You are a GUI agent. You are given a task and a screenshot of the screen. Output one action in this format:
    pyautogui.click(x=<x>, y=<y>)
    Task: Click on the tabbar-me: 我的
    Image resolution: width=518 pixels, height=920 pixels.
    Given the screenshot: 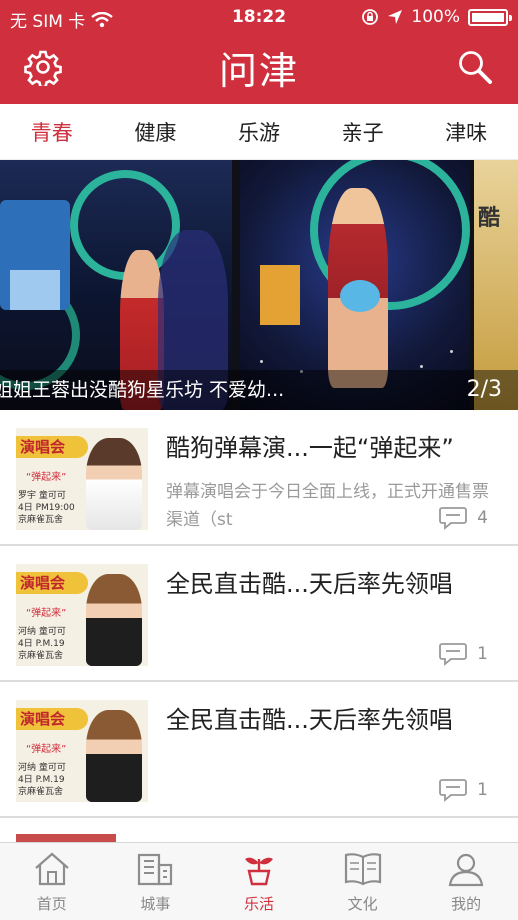 What is the action you would take?
    pyautogui.click(x=466, y=881)
    